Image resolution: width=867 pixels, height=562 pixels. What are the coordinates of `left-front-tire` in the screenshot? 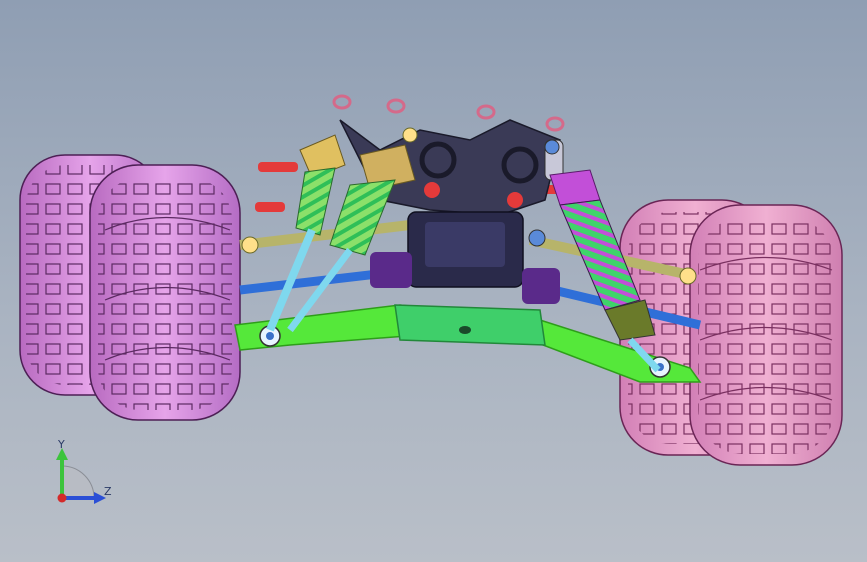 It's located at (165, 292).